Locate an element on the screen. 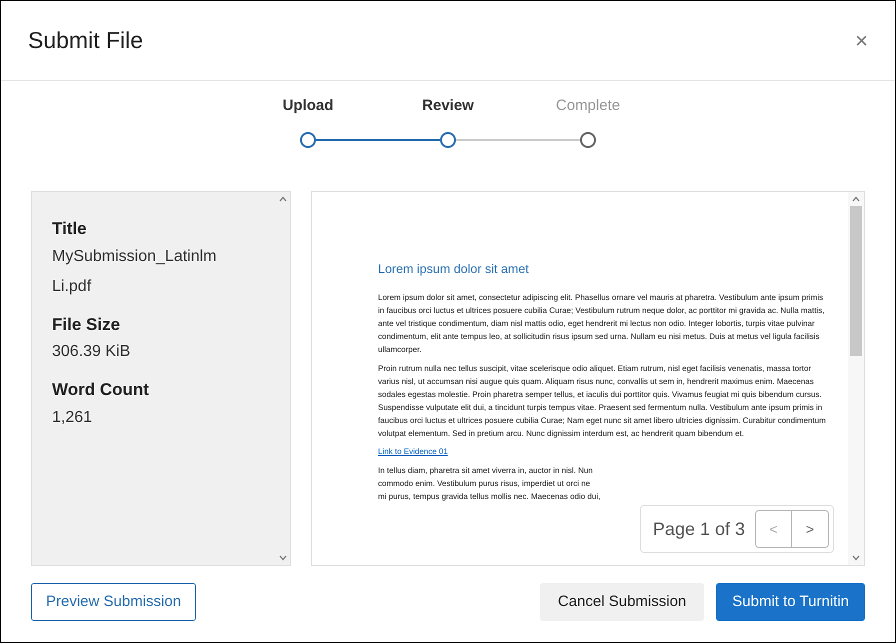  detail-label: File Size is located at coordinates (87, 325).